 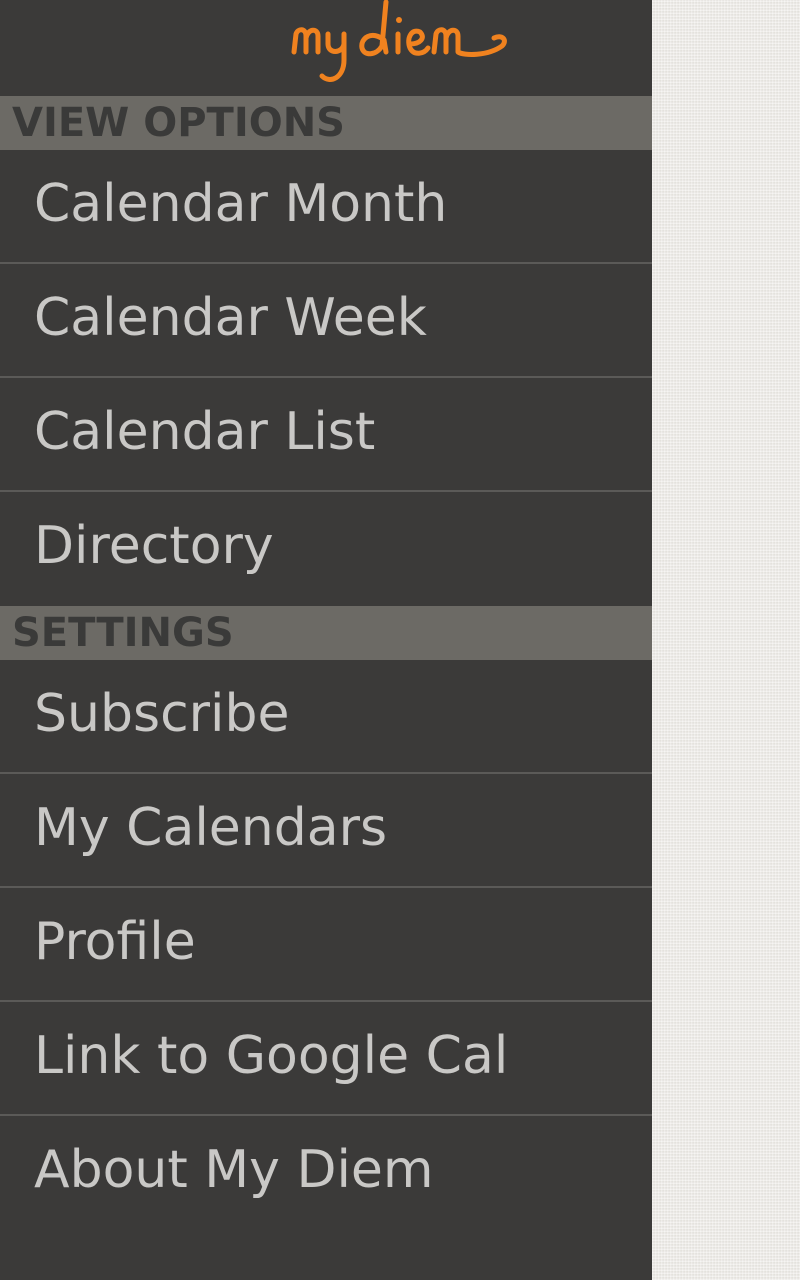 What do you see at coordinates (326, 717) in the screenshot?
I see `menu-item-subscribe: Subscribe` at bounding box center [326, 717].